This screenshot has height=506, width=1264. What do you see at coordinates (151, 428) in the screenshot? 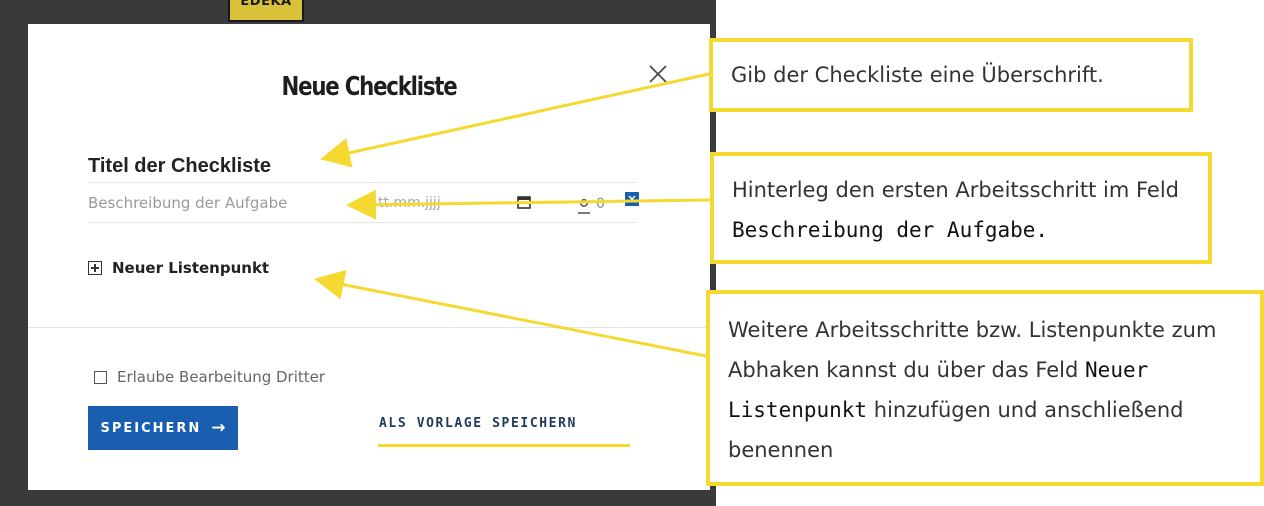
I see `save-button-label: SPEICHERN` at bounding box center [151, 428].